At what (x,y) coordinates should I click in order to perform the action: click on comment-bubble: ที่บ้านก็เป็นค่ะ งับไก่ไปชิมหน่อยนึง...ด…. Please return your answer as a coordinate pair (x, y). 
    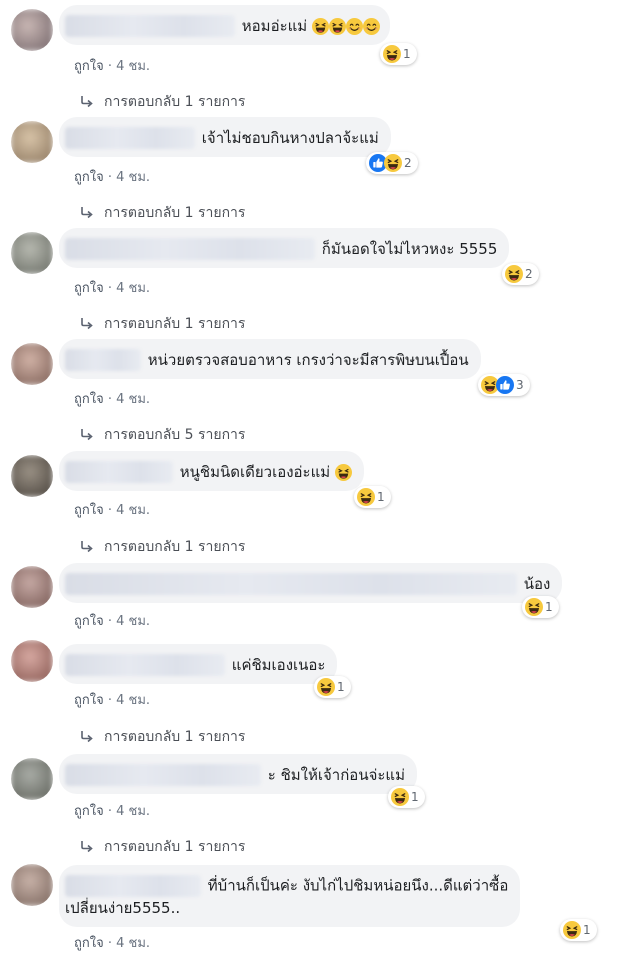
    Looking at the image, I should click on (290, 896).